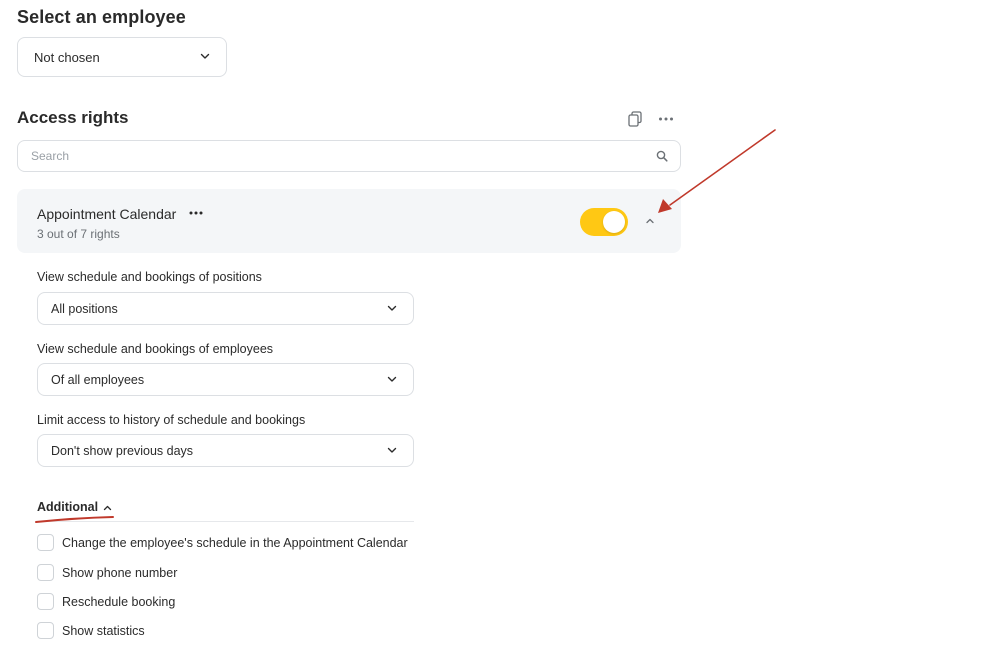  Describe the element at coordinates (78, 234) in the screenshot. I see `module-rights-count: 3 out of 7 rights` at that location.